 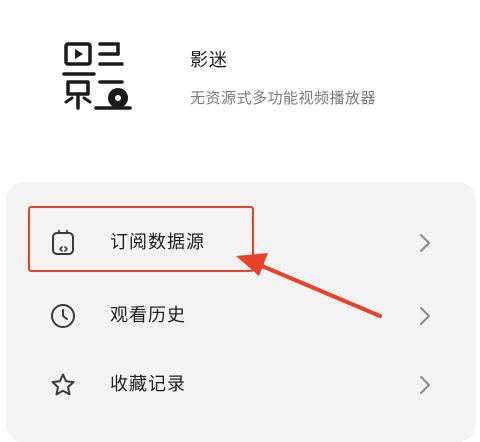 I want to click on menu-item-watch-history: 观看历史, so click(x=241, y=315).